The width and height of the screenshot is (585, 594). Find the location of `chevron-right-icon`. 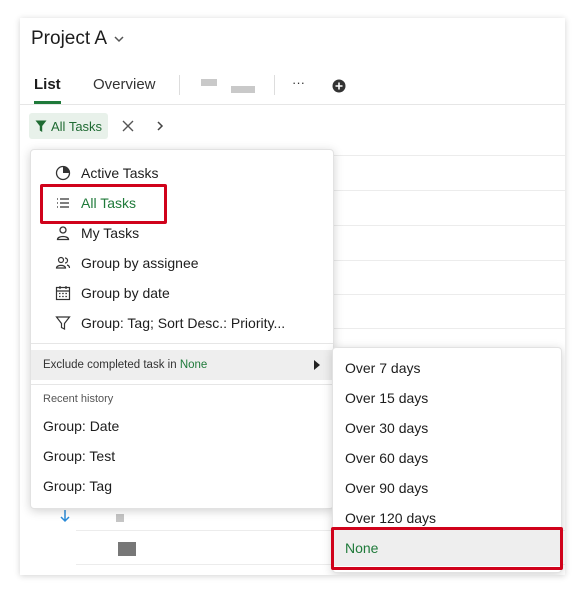

chevron-right-icon is located at coordinates (160, 126).